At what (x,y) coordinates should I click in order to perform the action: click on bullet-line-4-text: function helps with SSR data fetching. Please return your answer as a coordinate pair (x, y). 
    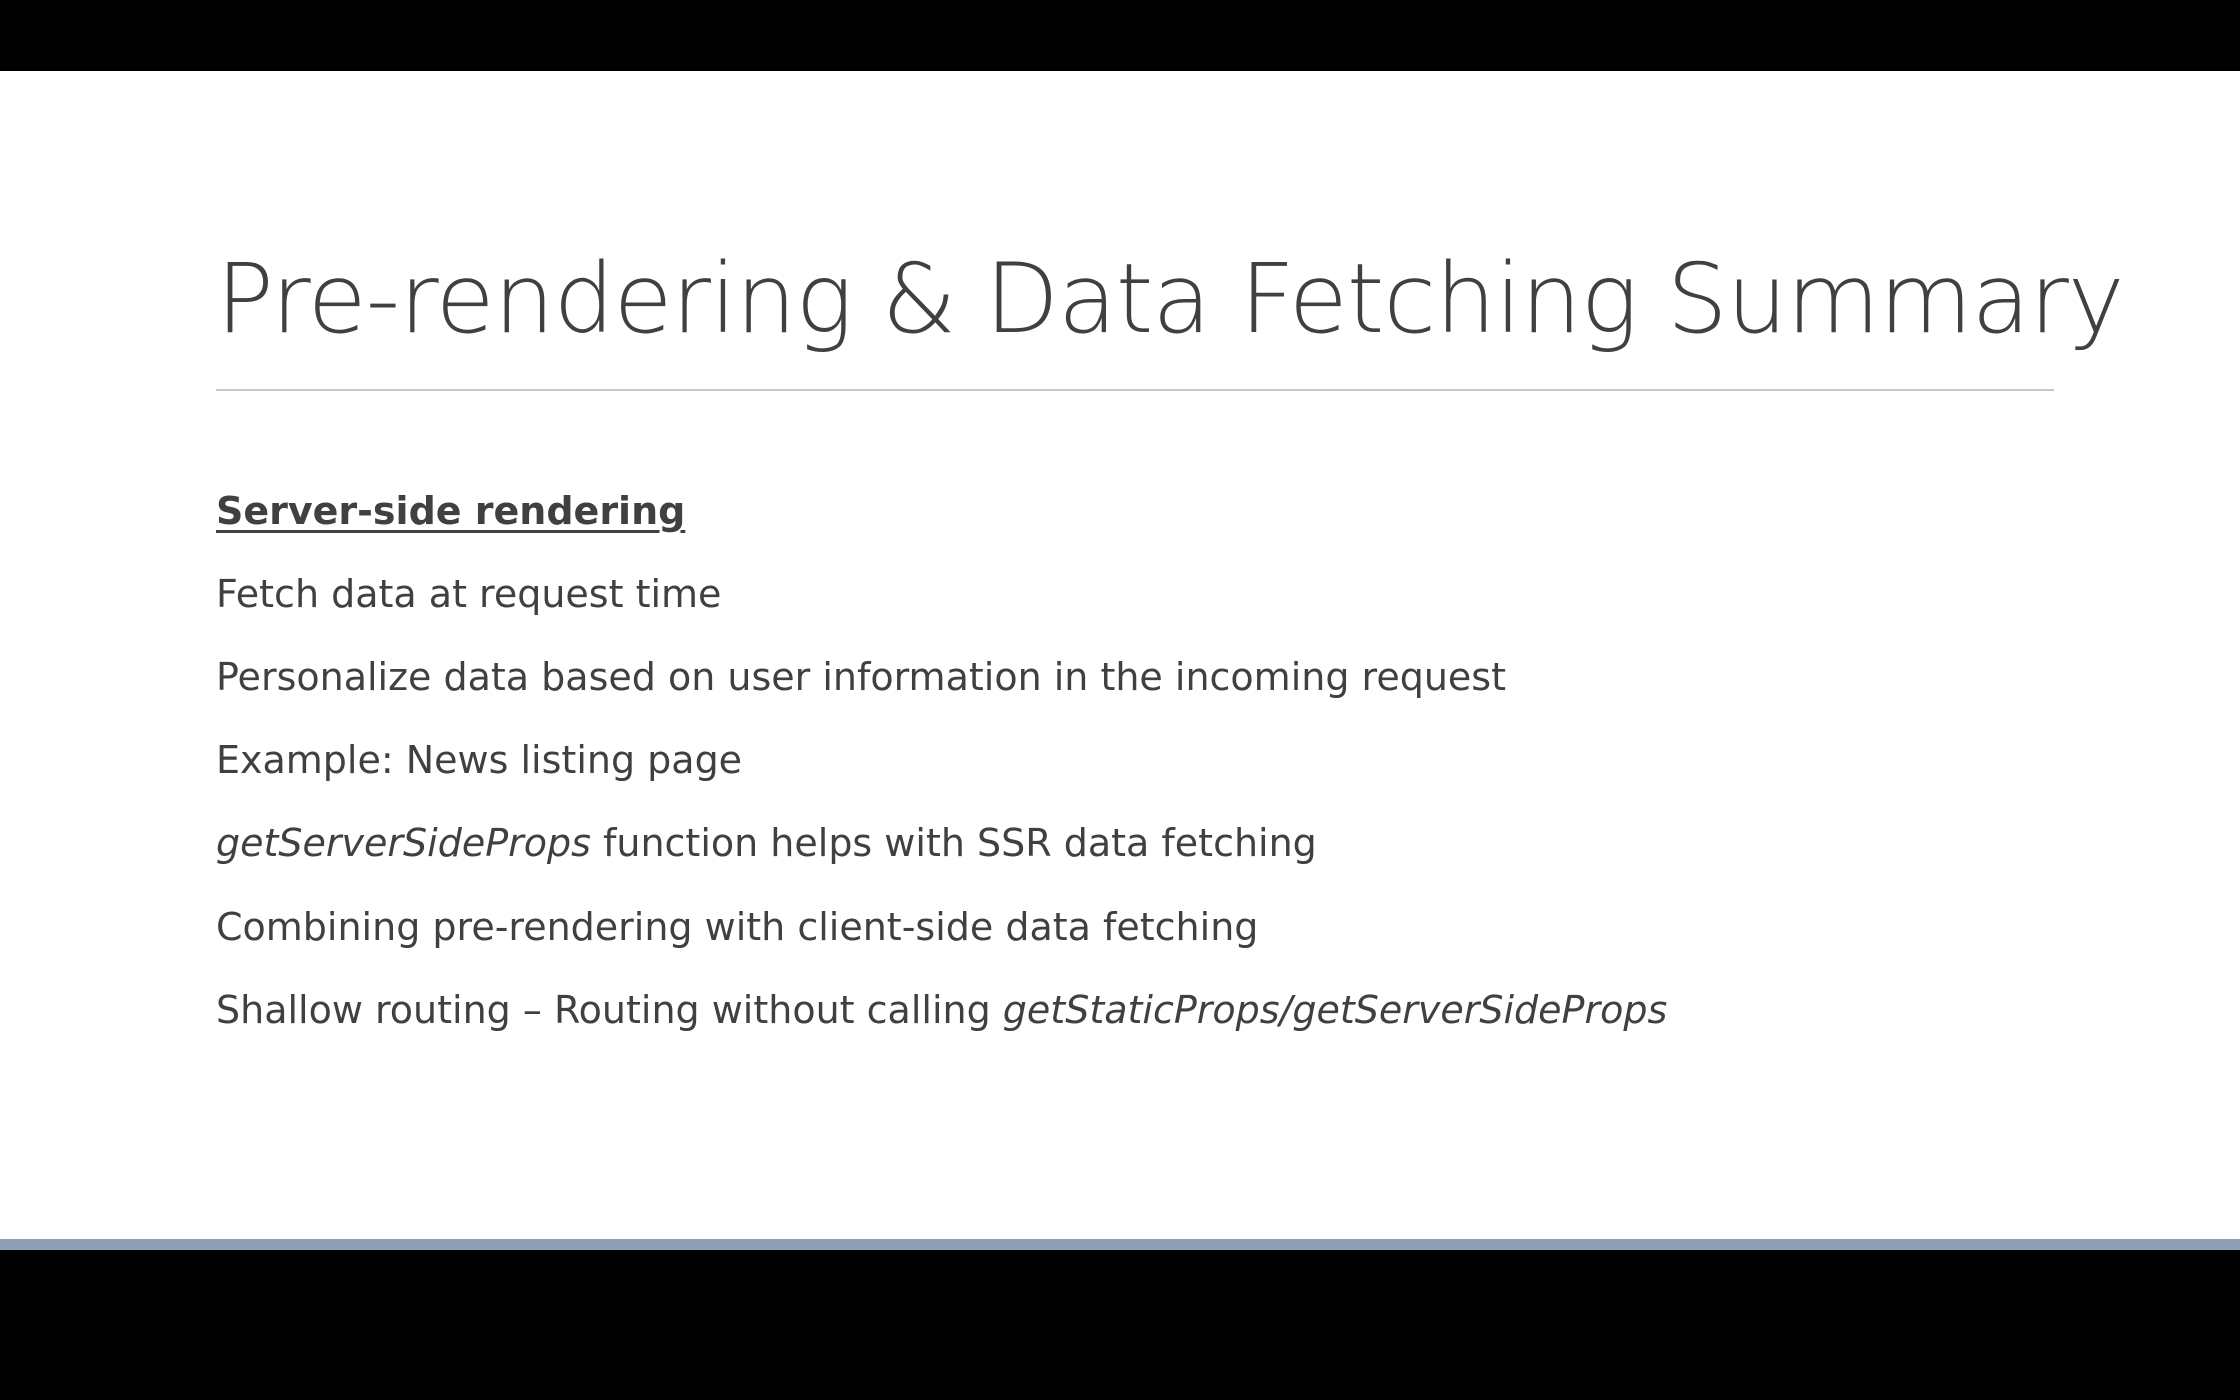
    Looking at the image, I should click on (953, 843).